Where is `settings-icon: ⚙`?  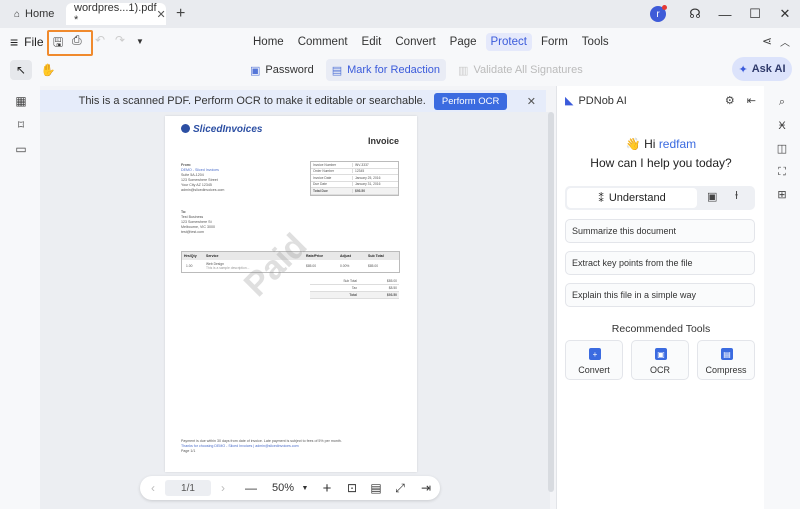 settings-icon: ⚙ is located at coordinates (730, 100).